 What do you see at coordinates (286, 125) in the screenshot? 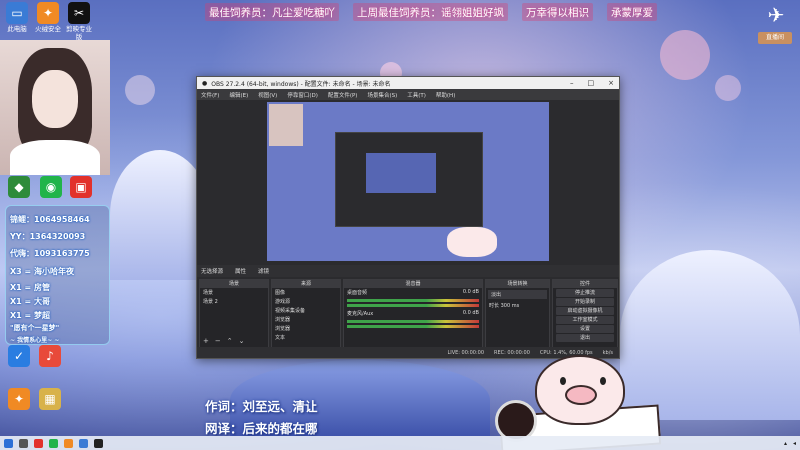
I see `preview-webcam` at bounding box center [286, 125].